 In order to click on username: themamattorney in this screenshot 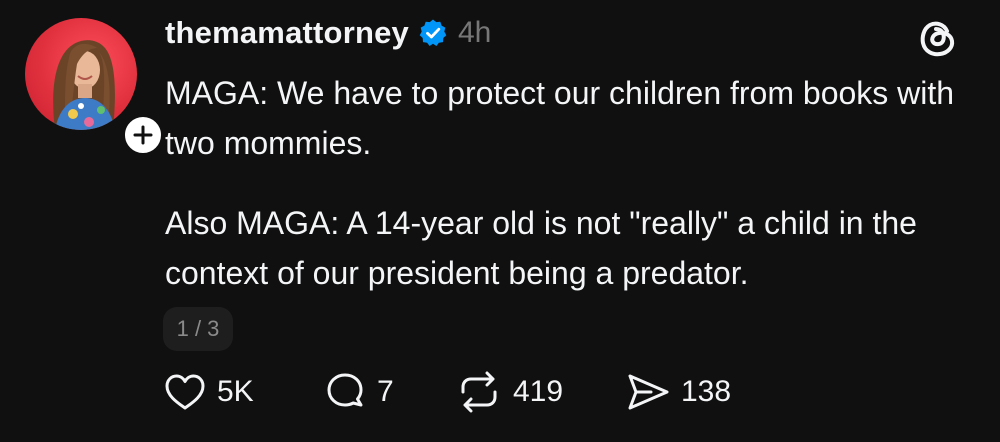, I will do `click(287, 33)`.